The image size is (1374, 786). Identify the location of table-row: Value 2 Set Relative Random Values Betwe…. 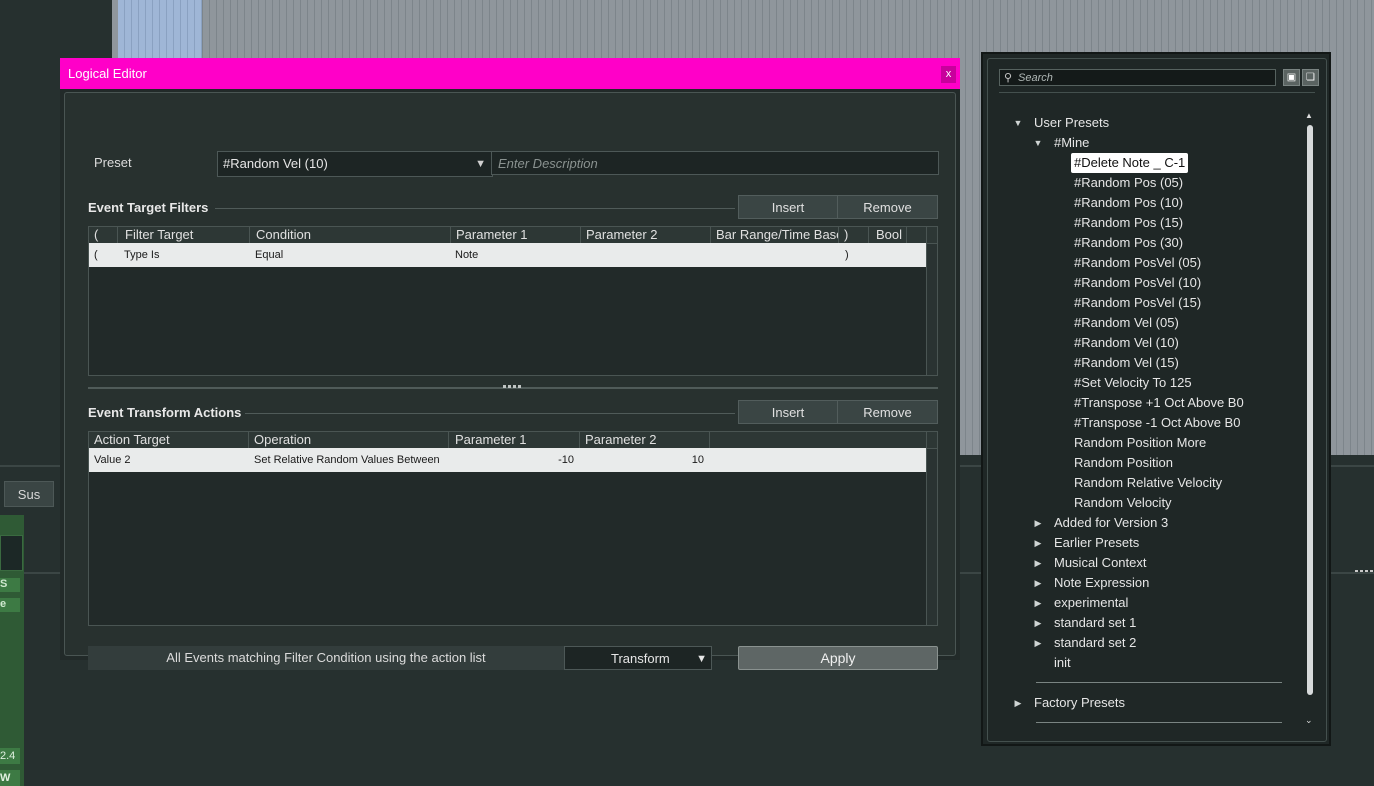
(508, 460).